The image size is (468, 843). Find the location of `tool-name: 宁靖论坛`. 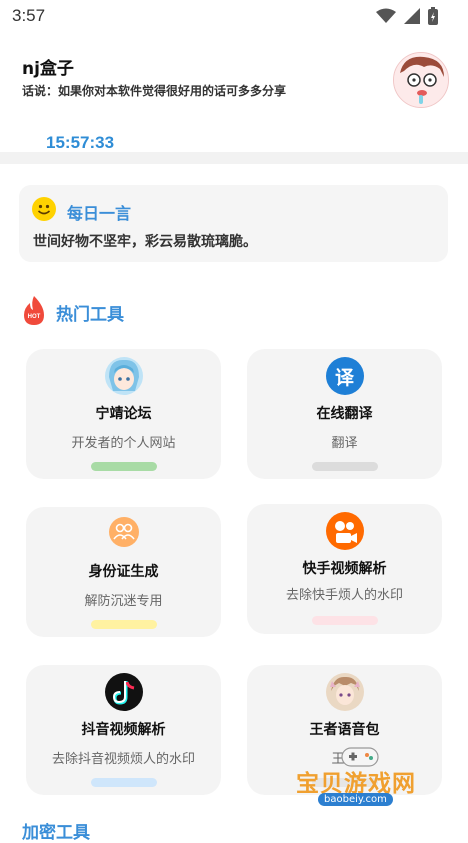

tool-name: 宁靖论坛 is located at coordinates (123, 414).